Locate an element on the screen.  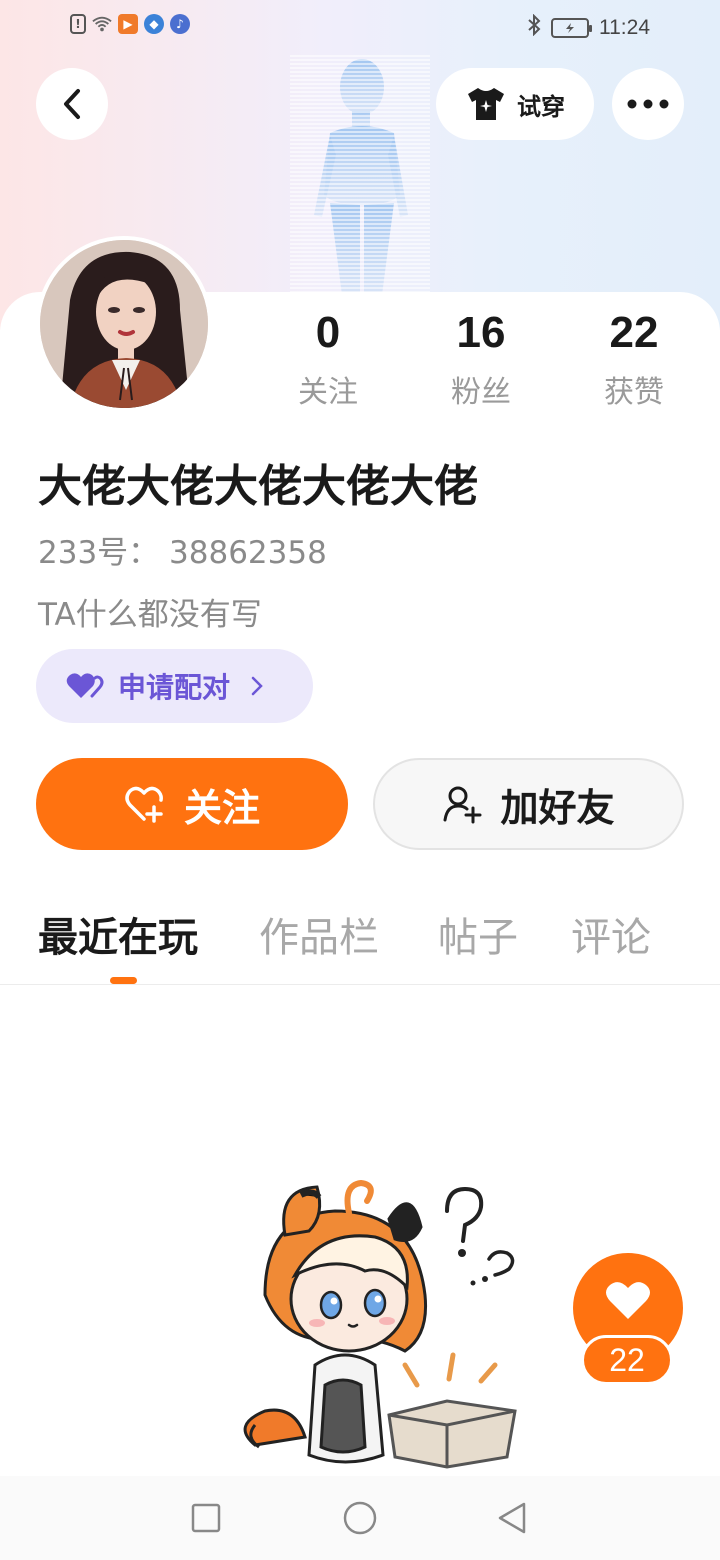
request-pairing-button: 申请配对 is located at coordinates (174, 686).